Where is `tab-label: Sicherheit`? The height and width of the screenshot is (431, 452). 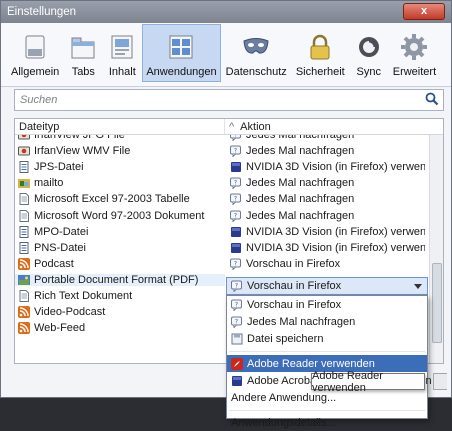
tab-label: Sicherheit is located at coordinates (320, 72).